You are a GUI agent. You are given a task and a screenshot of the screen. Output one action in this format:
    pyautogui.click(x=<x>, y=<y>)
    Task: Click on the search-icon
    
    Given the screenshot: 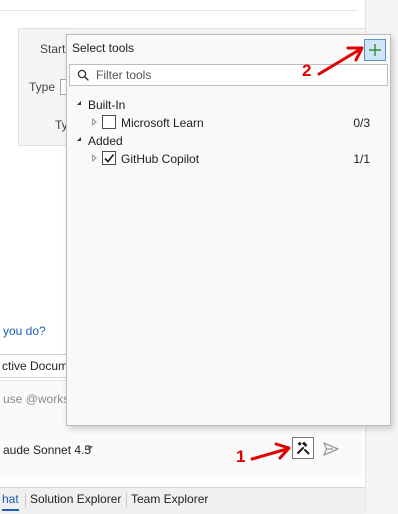 What is the action you would take?
    pyautogui.click(x=83, y=75)
    